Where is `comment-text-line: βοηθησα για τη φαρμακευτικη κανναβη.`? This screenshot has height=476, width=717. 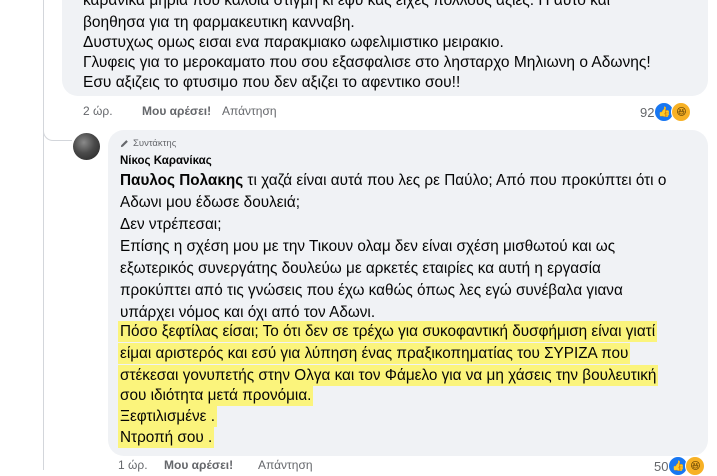
comment-text-line: βοηθησα για τη φαρμακευτικη κανναβη. is located at coordinates (219, 22).